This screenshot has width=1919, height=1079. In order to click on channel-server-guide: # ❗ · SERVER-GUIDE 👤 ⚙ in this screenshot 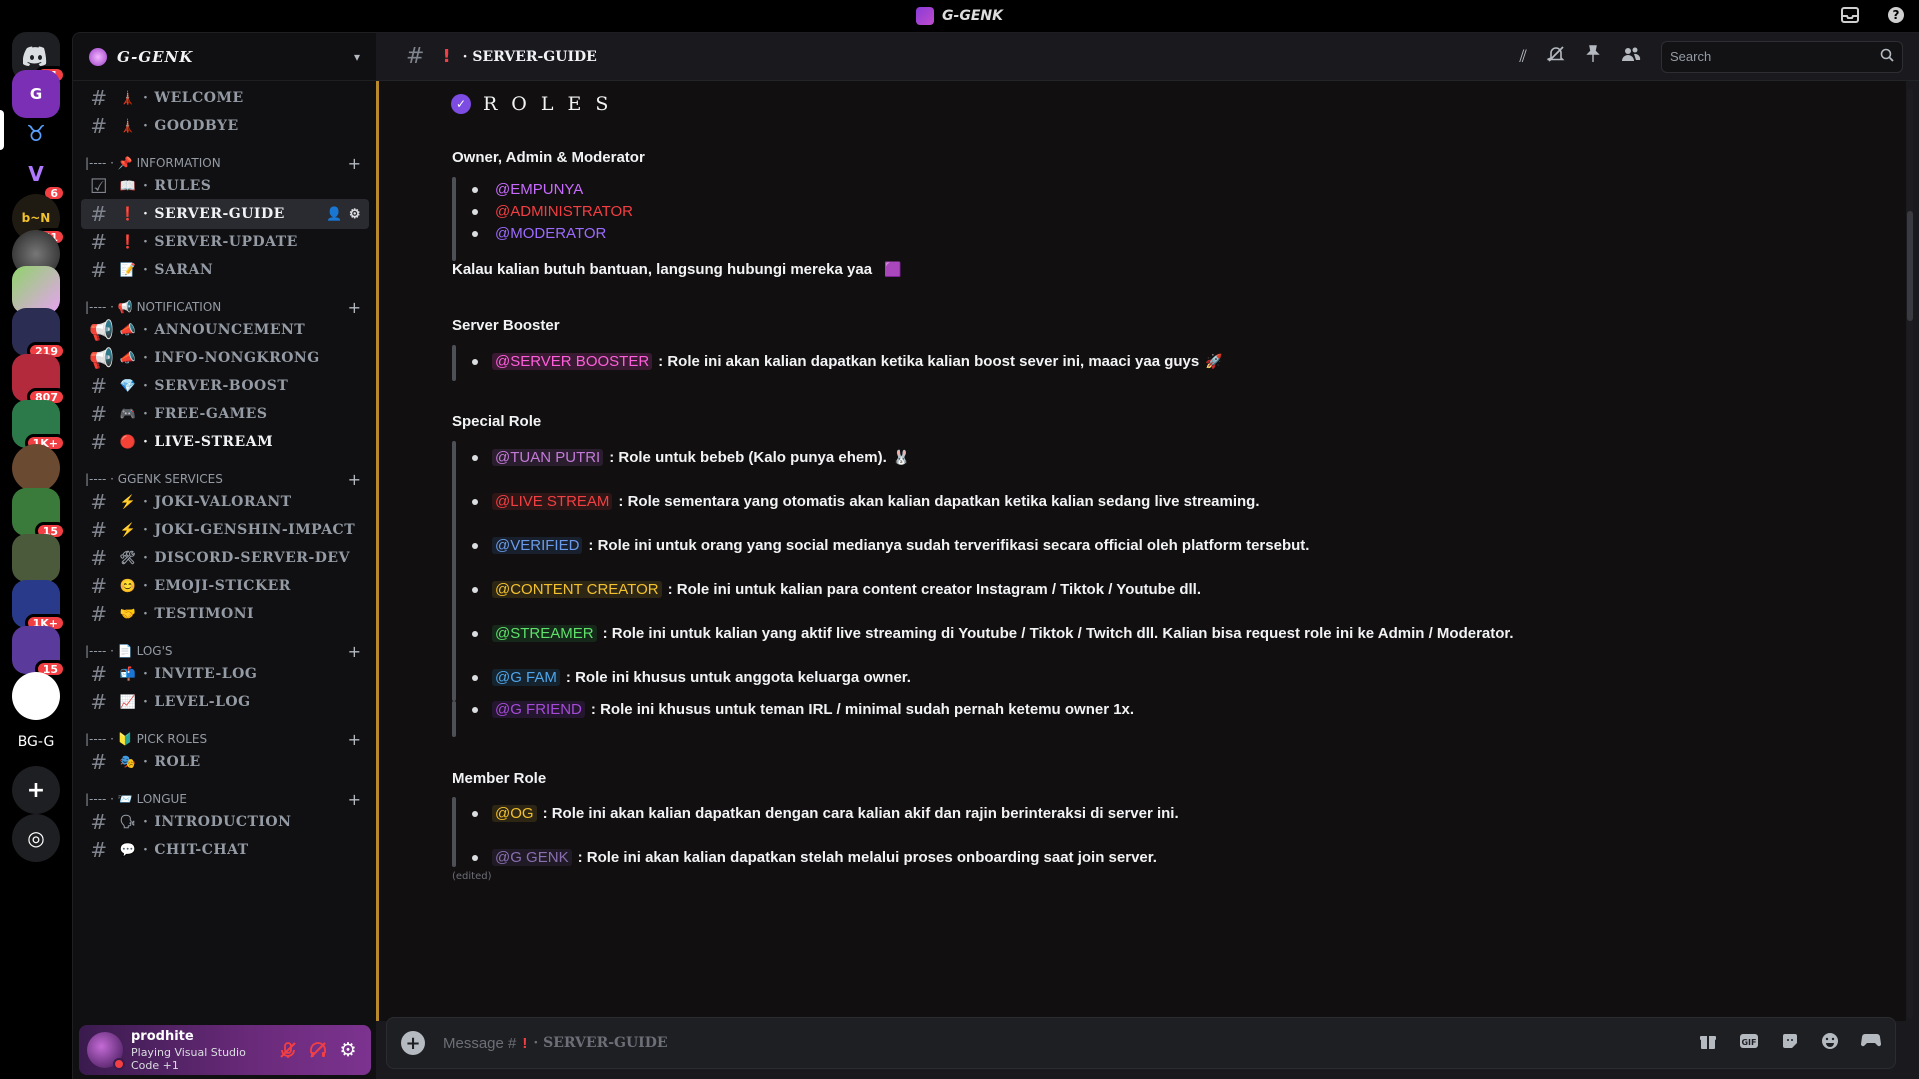, I will do `click(225, 214)`.